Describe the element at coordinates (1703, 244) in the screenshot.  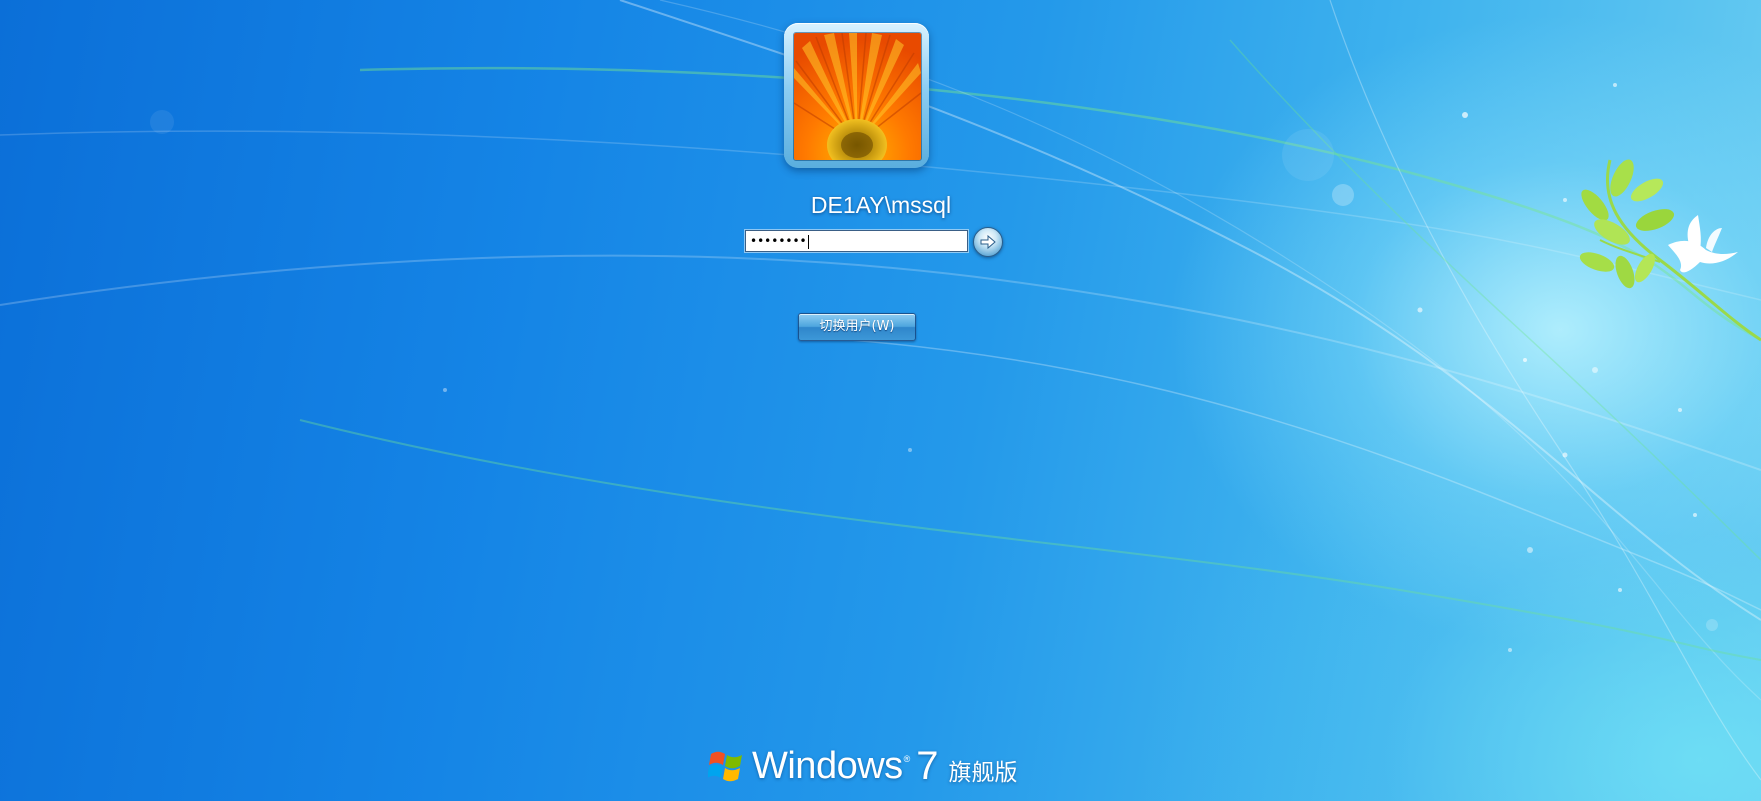
I see `bird-decoration` at that location.